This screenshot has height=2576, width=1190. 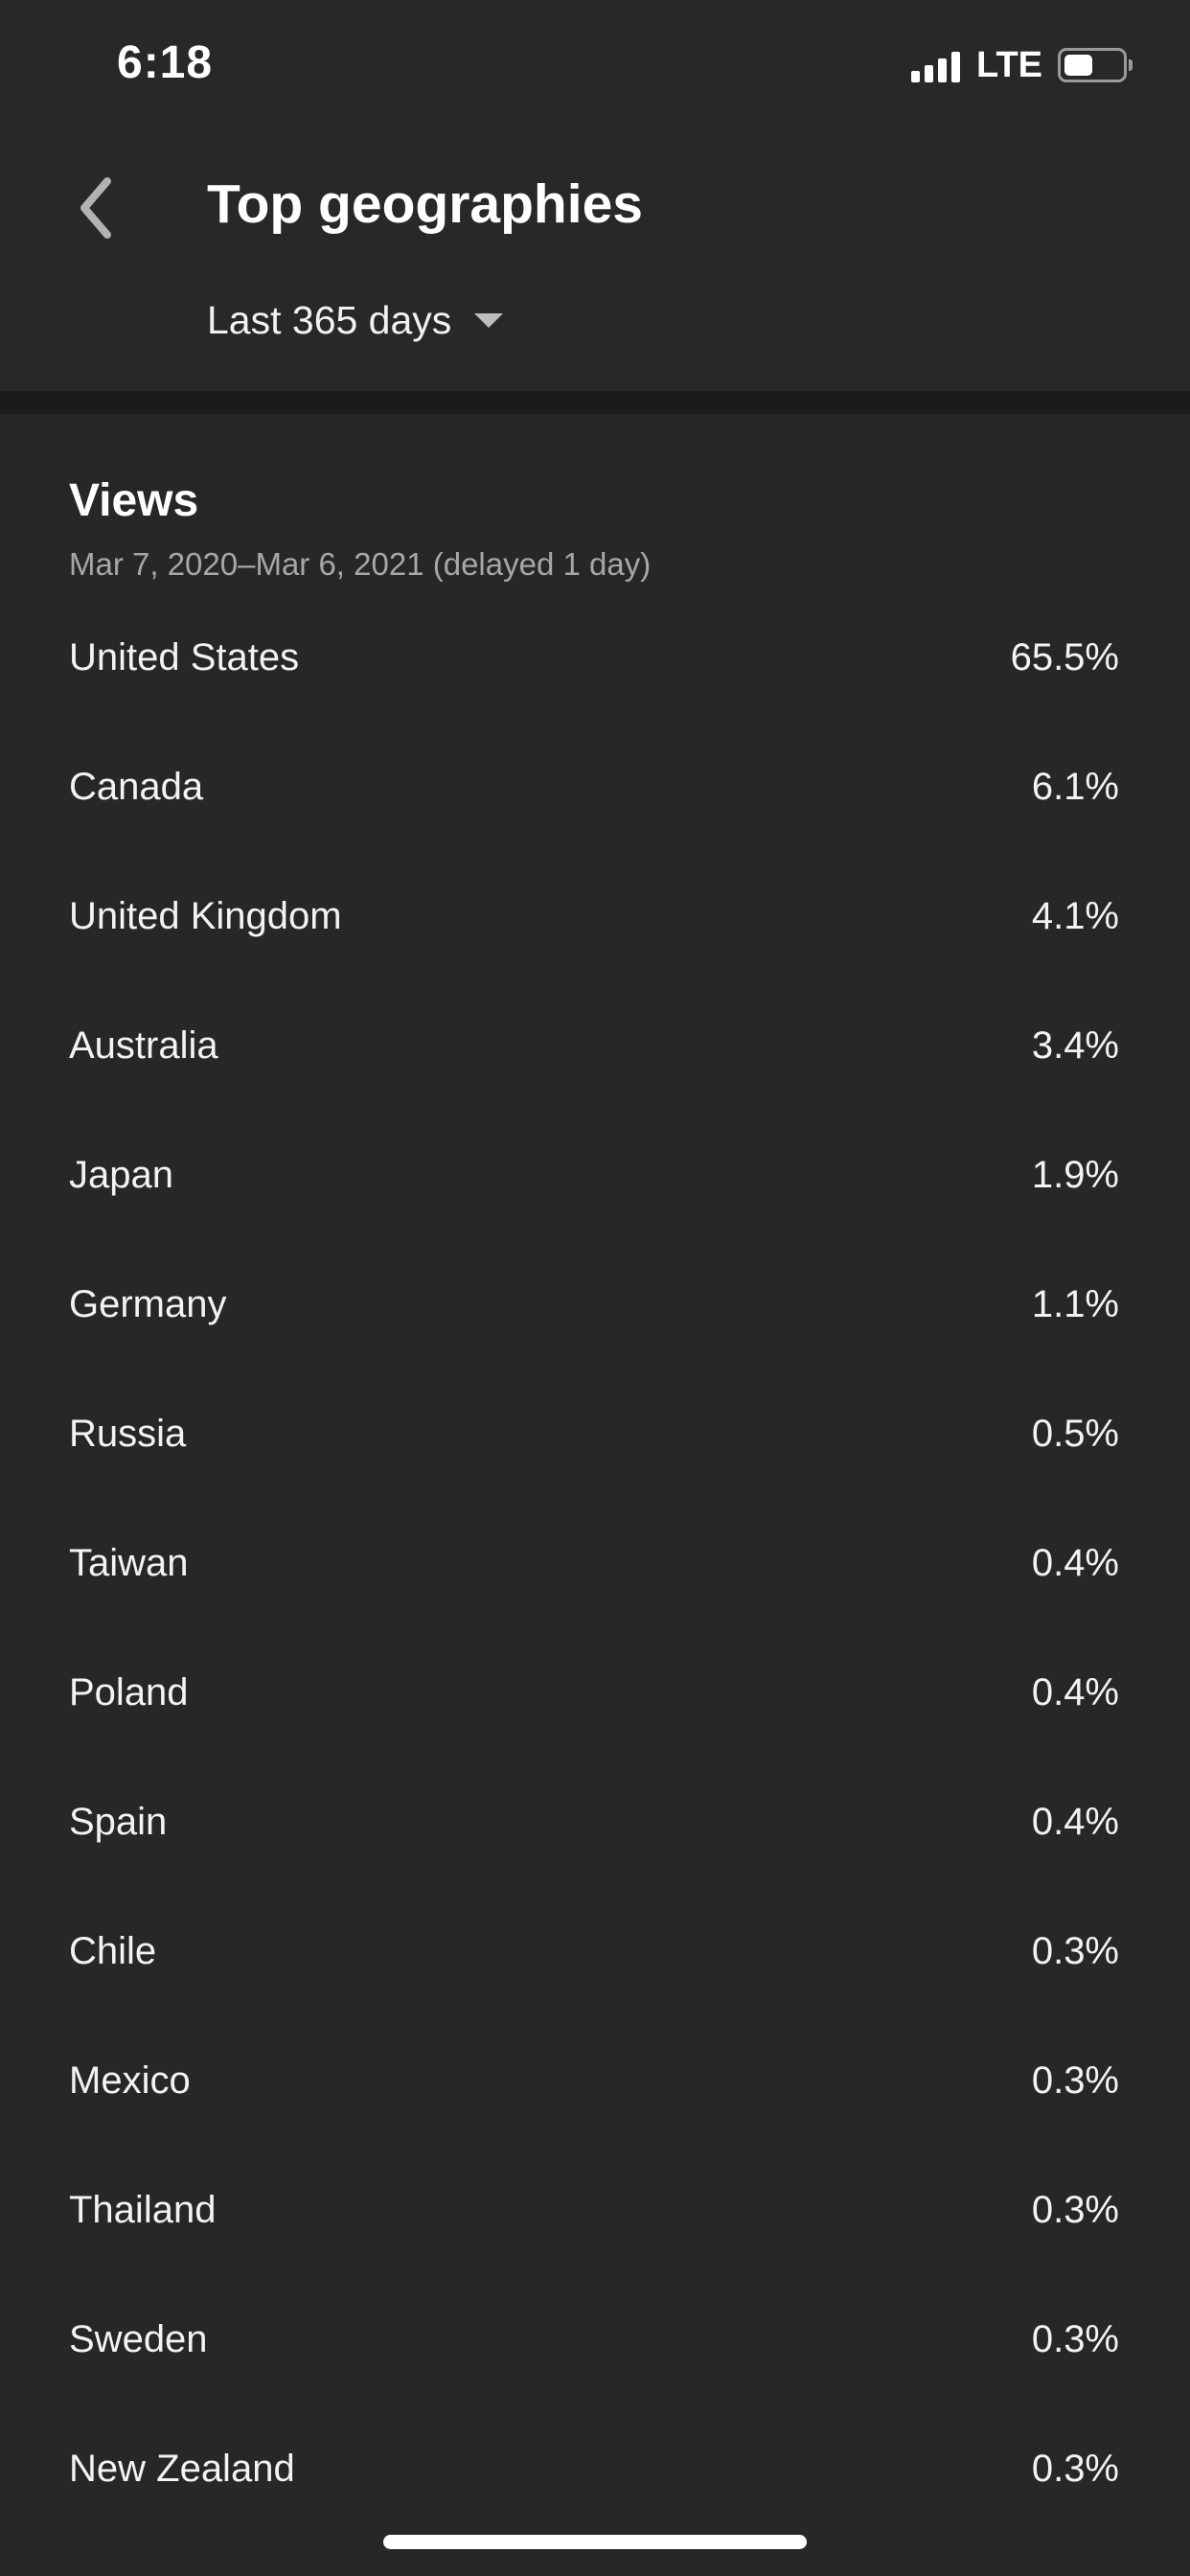 What do you see at coordinates (1075, 1434) in the screenshot?
I see `geography-percentage: 0.5%` at bounding box center [1075, 1434].